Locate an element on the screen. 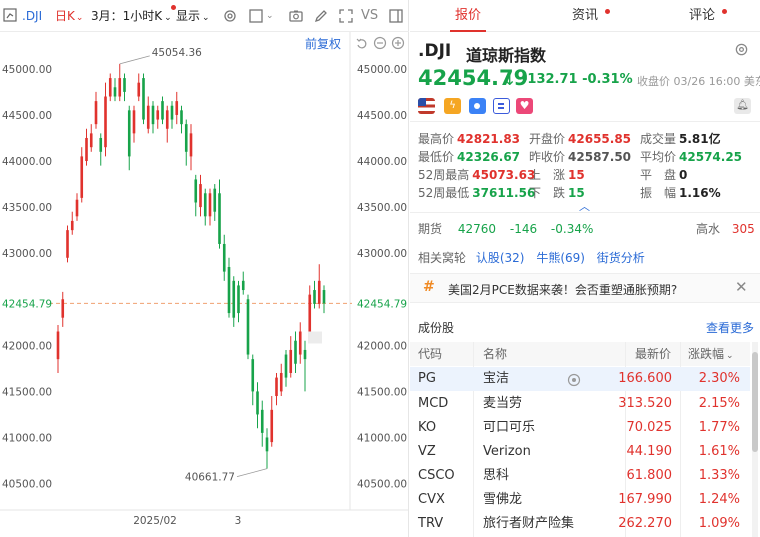  see-more-link: 查看更多 is located at coordinates (730, 327).